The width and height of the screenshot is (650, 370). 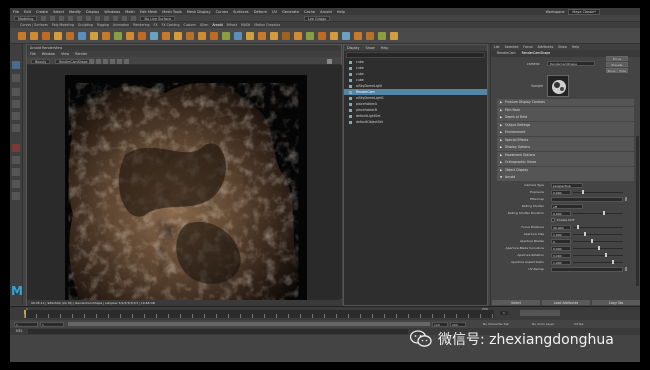 I want to click on snap-grid-icon, so click(x=89, y=18).